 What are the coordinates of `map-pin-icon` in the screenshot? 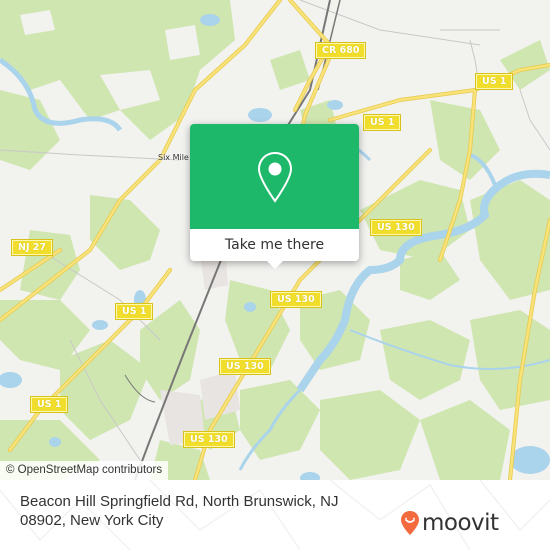 It's located at (274, 177).